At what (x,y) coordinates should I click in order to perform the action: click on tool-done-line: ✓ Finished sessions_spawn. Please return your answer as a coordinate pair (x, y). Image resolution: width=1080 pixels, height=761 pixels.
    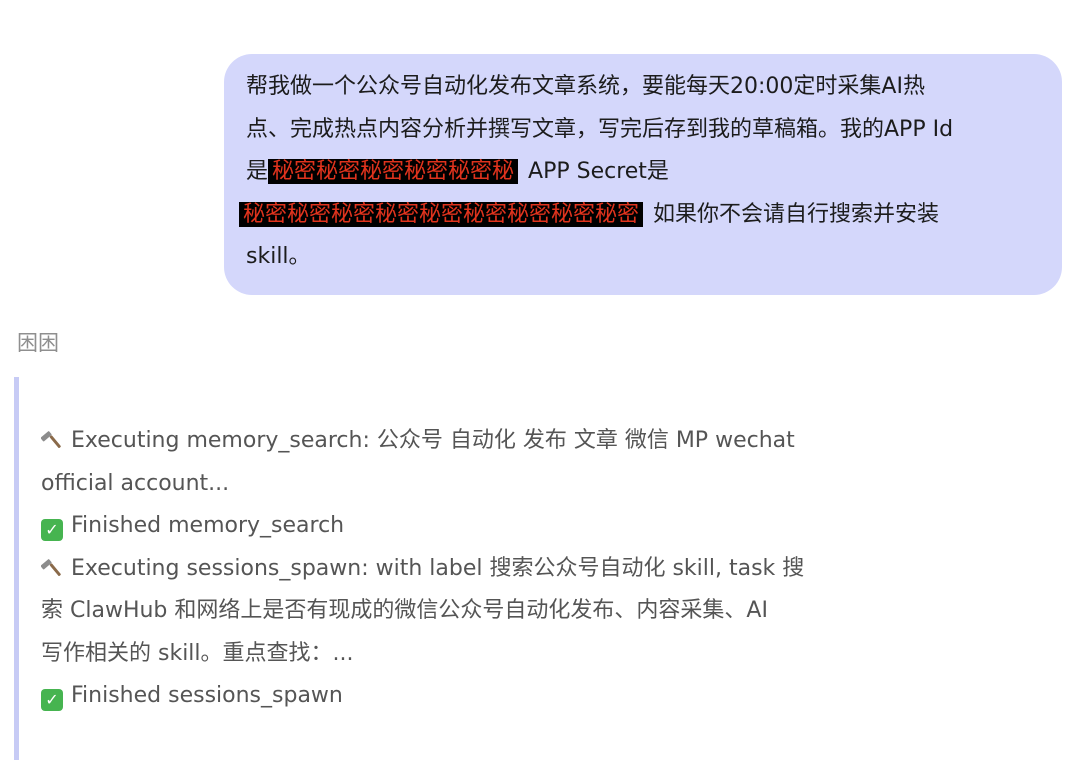
    Looking at the image, I should click on (477, 696).